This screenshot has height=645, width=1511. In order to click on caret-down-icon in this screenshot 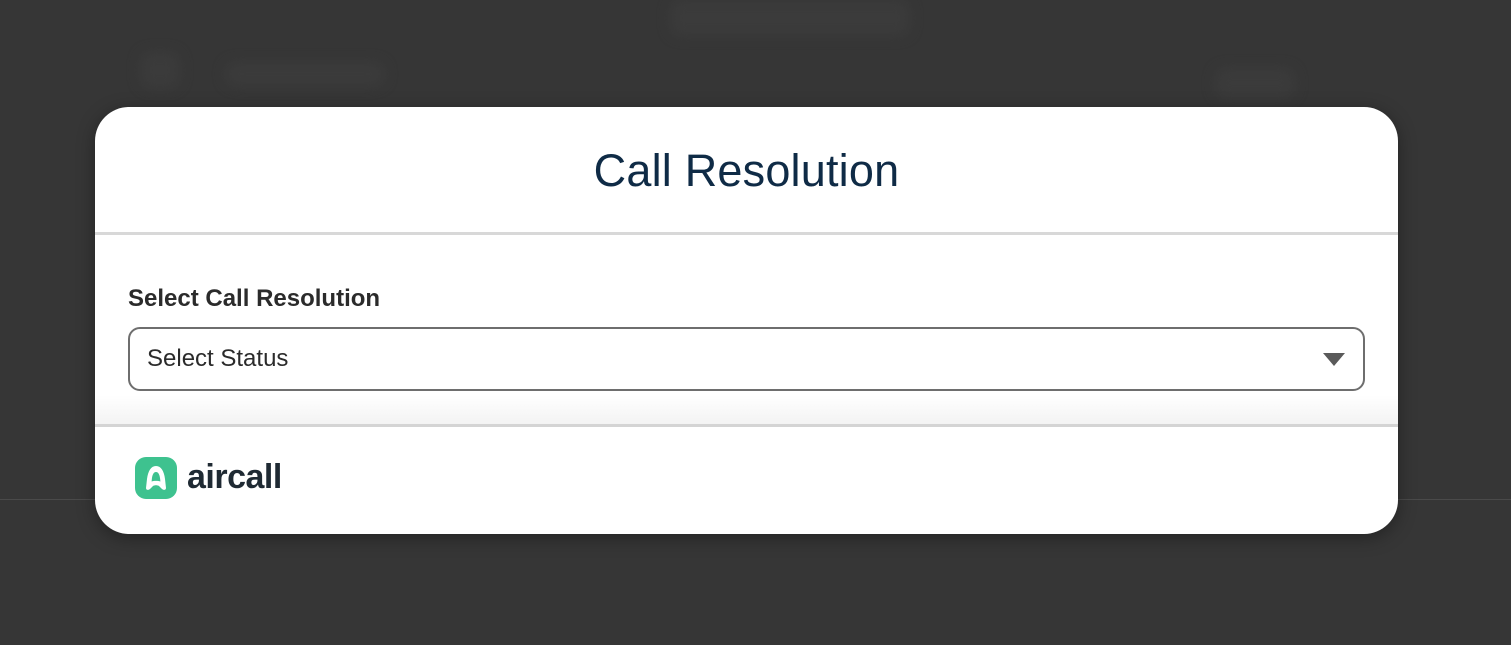, I will do `click(1334, 359)`.